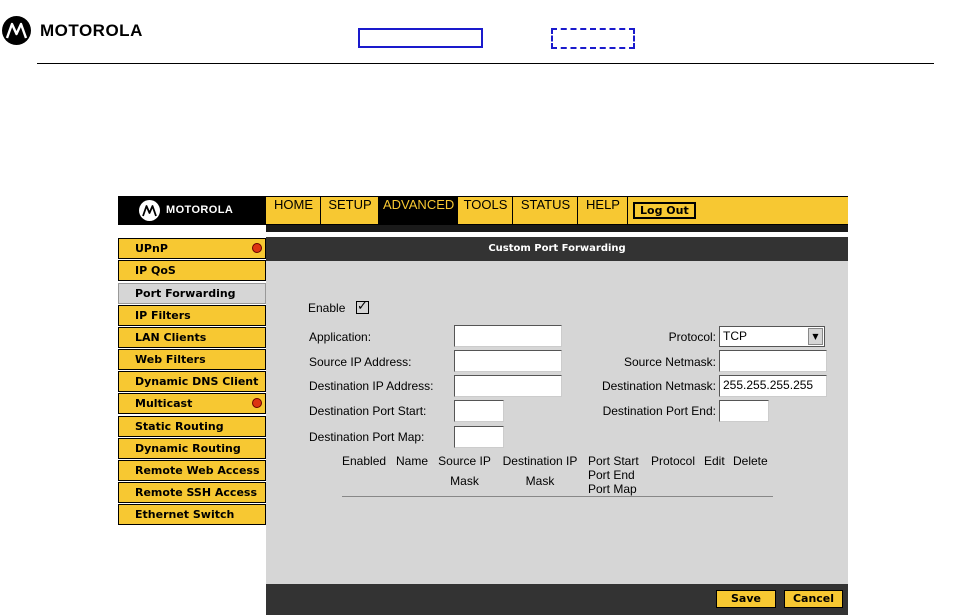 This screenshot has width=965, height=615. What do you see at coordinates (508, 361) in the screenshot?
I see `source-ip-input` at bounding box center [508, 361].